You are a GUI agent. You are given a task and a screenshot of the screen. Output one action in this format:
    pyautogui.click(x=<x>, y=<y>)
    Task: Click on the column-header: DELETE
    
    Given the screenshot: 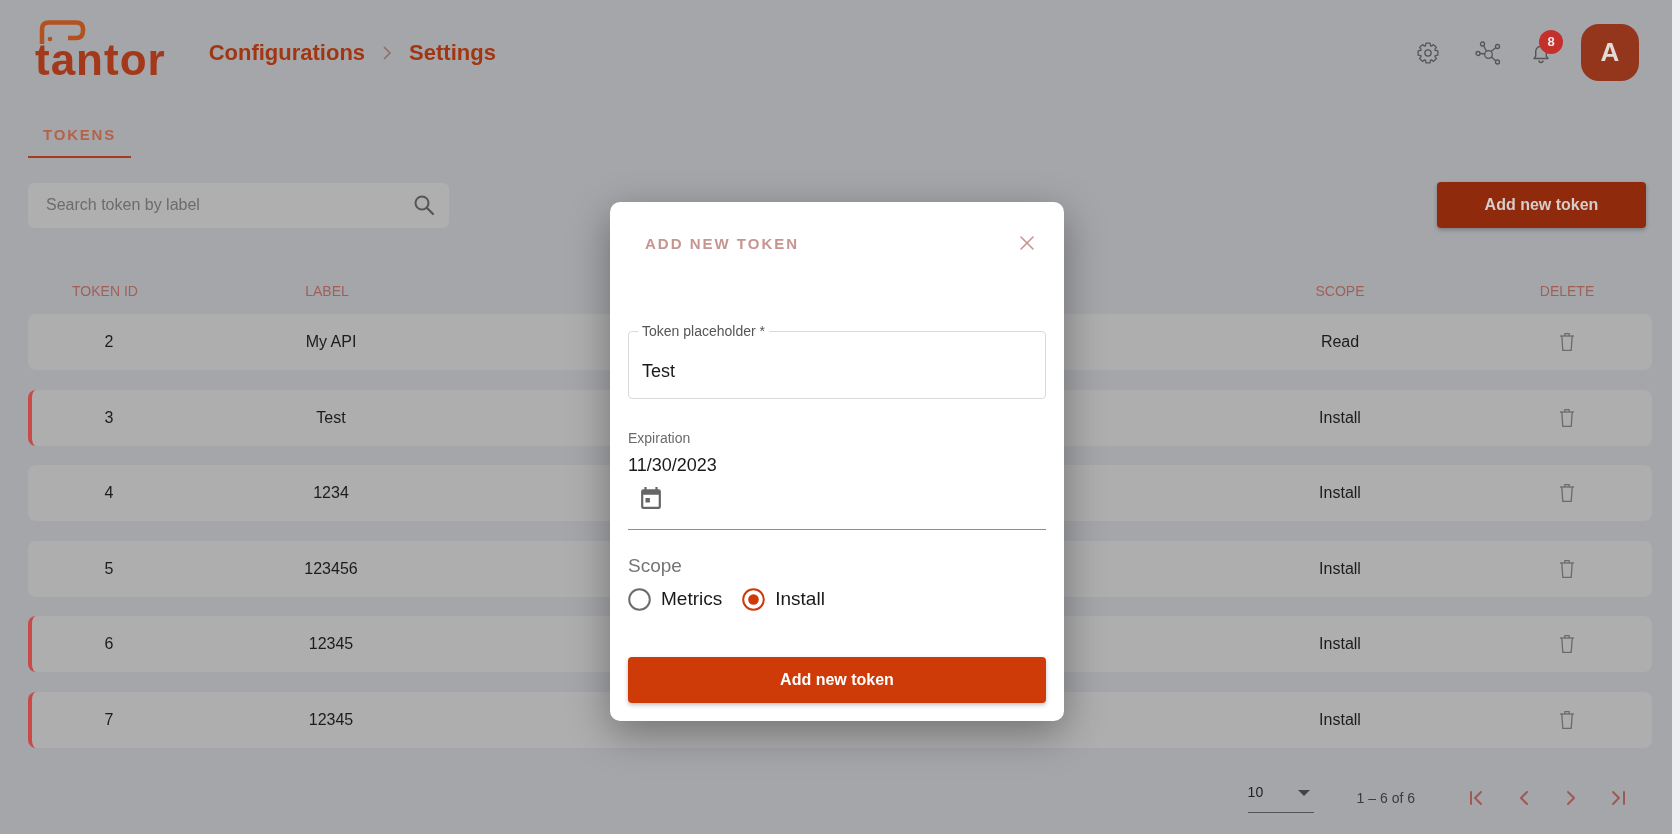 What is the action you would take?
    pyautogui.click(x=1567, y=291)
    